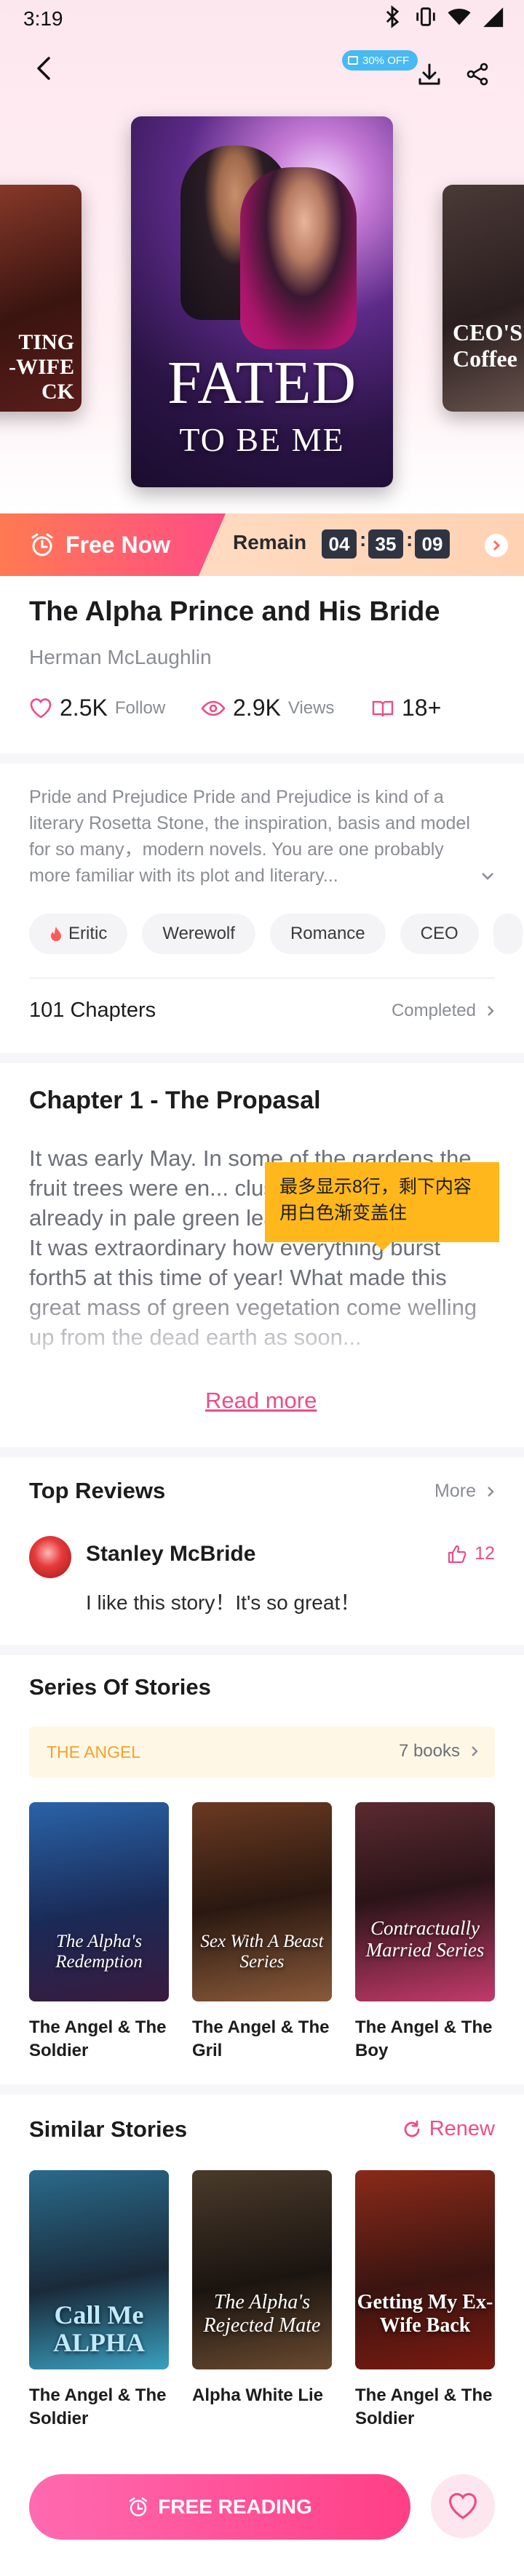  I want to click on more-label: More, so click(455, 1491).